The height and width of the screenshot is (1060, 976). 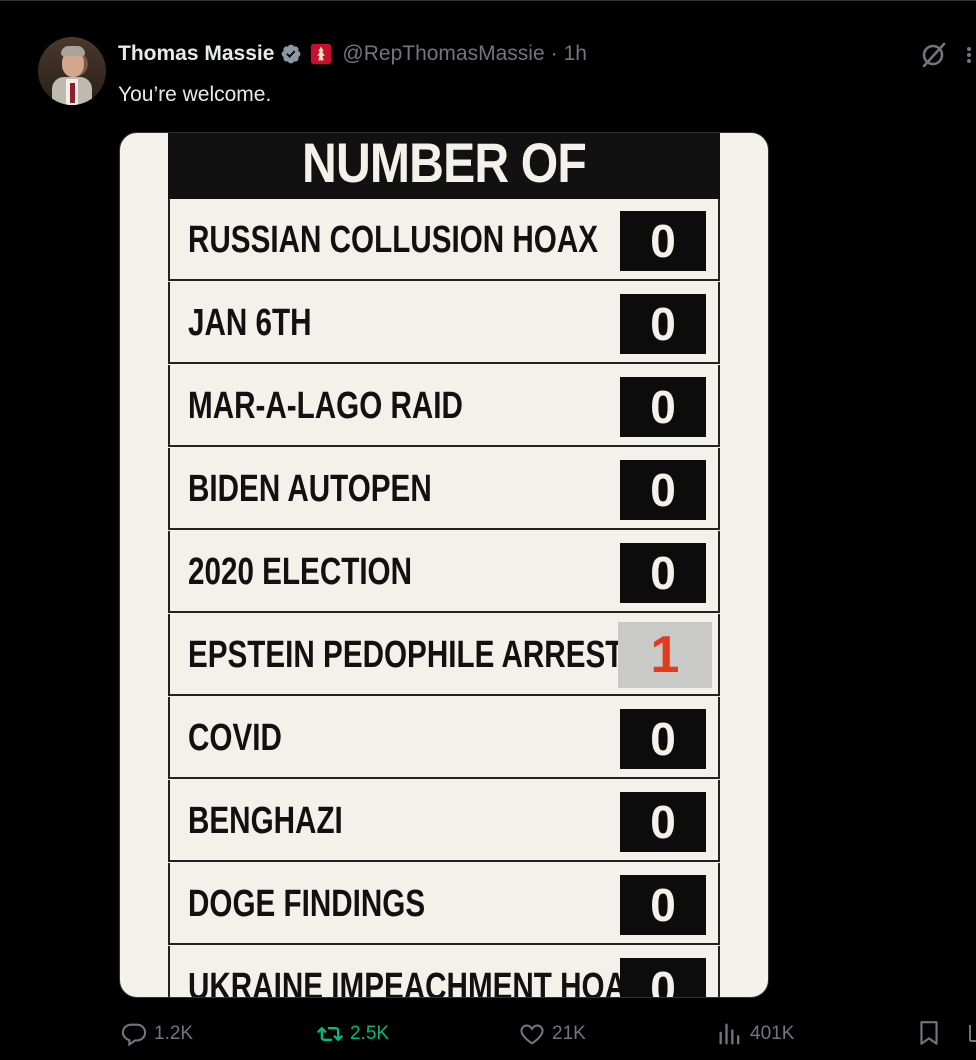 I want to click on board-row-label: BIDEN AUTOPEN, so click(x=310, y=489).